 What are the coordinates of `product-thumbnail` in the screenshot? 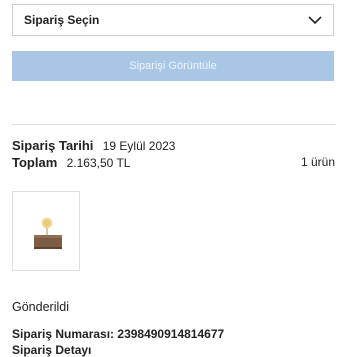 It's located at (46, 231).